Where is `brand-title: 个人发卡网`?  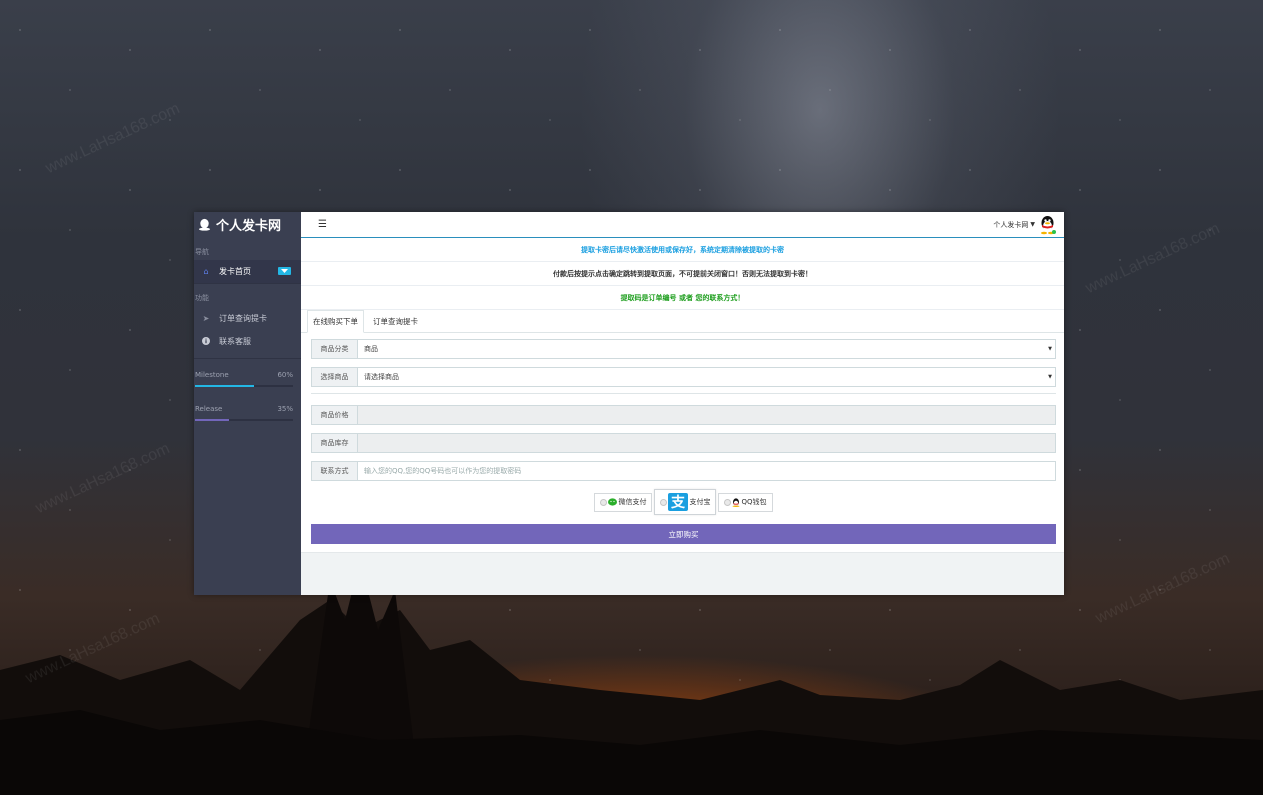
brand-title: 个人发卡网 is located at coordinates (249, 226).